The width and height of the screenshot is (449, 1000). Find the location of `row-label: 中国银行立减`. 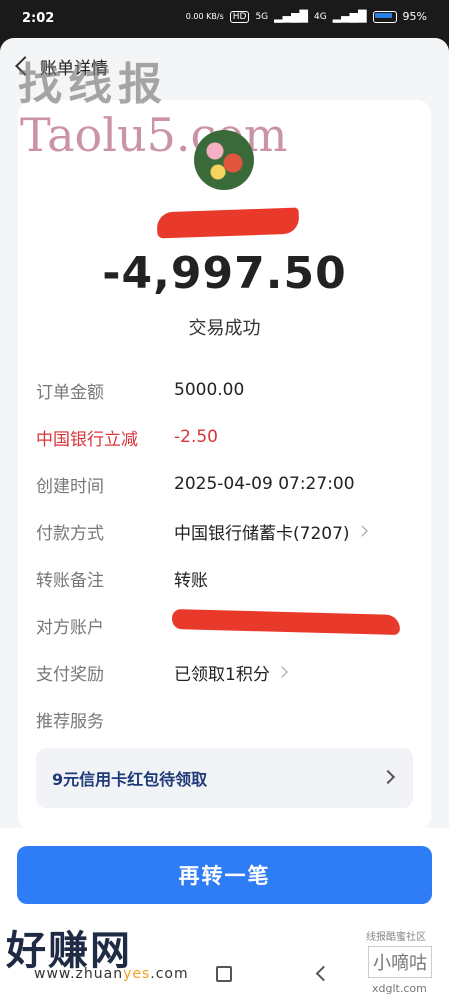

row-label: 中国银行立减 is located at coordinates (87, 439).